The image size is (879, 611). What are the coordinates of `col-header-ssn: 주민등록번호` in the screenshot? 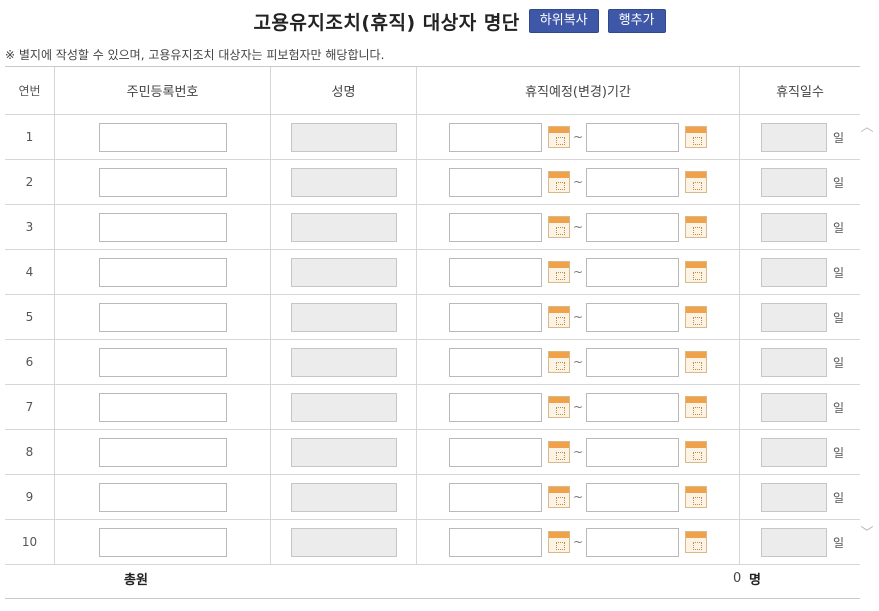 It's located at (163, 90).